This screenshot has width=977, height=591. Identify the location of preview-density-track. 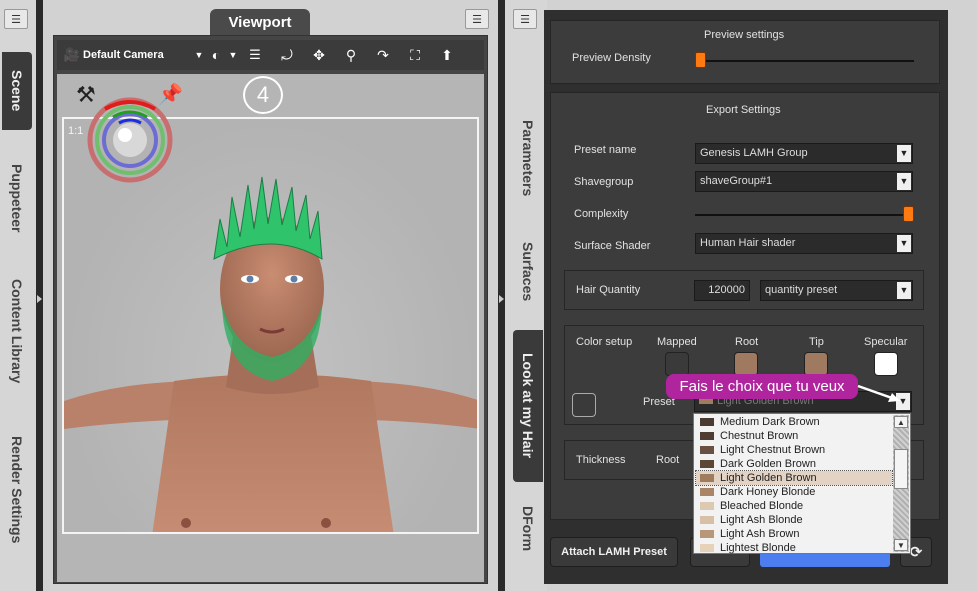
(805, 61).